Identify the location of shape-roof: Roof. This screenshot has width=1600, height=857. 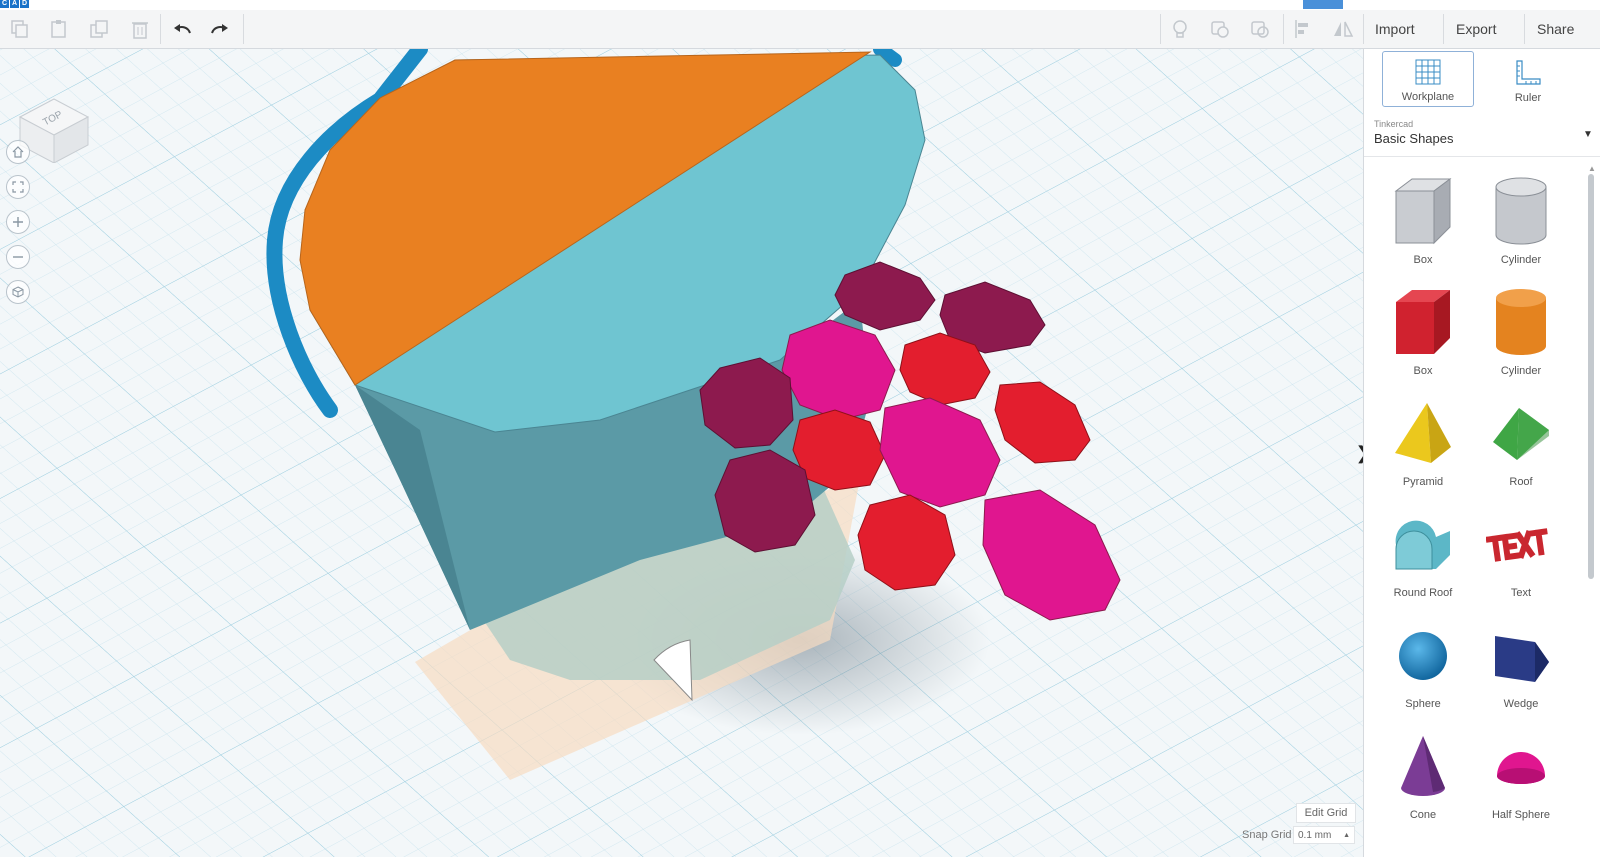
(1521, 448).